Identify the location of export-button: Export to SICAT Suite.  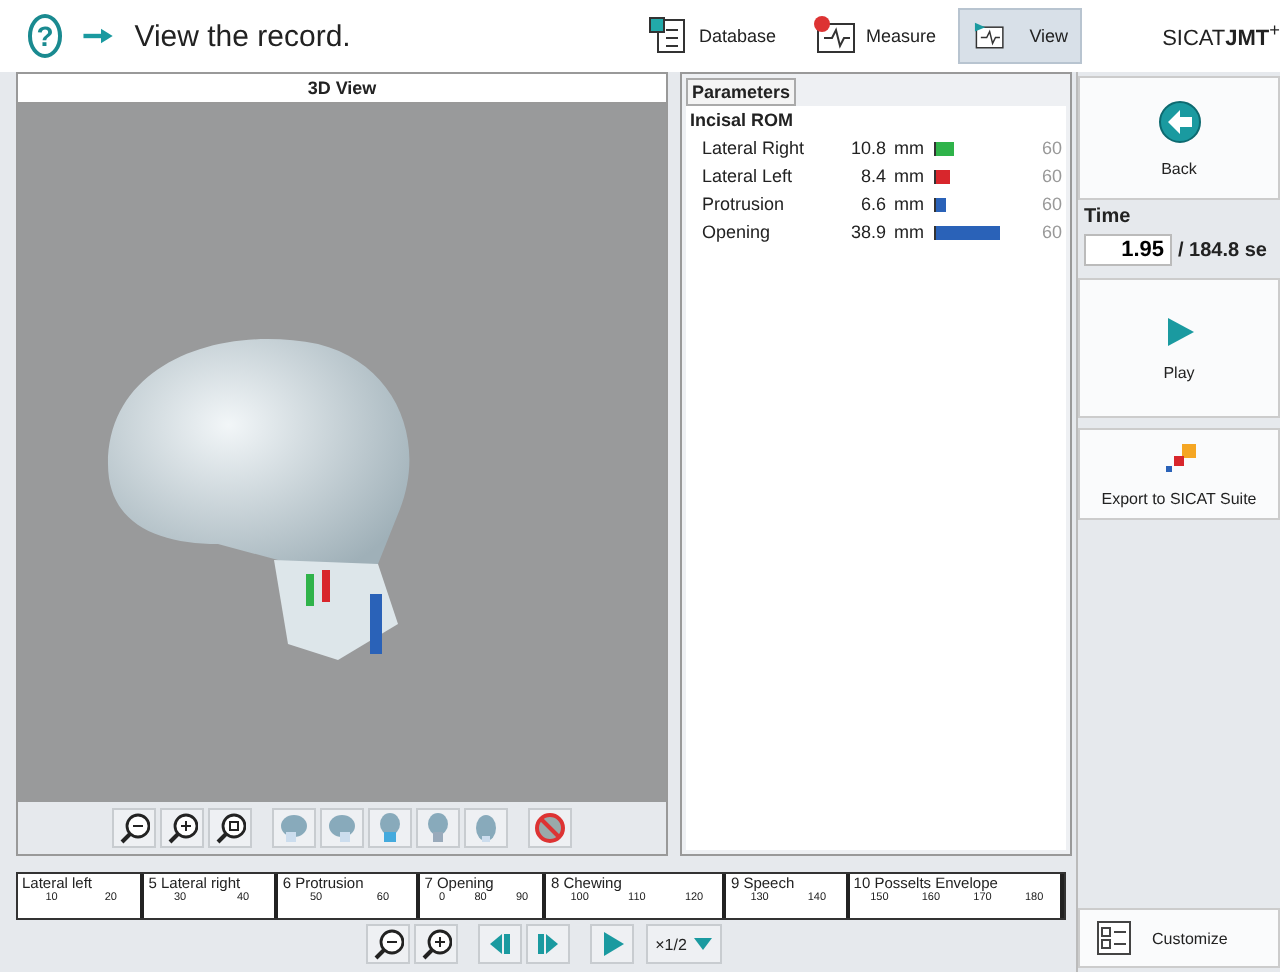
(1179, 474).